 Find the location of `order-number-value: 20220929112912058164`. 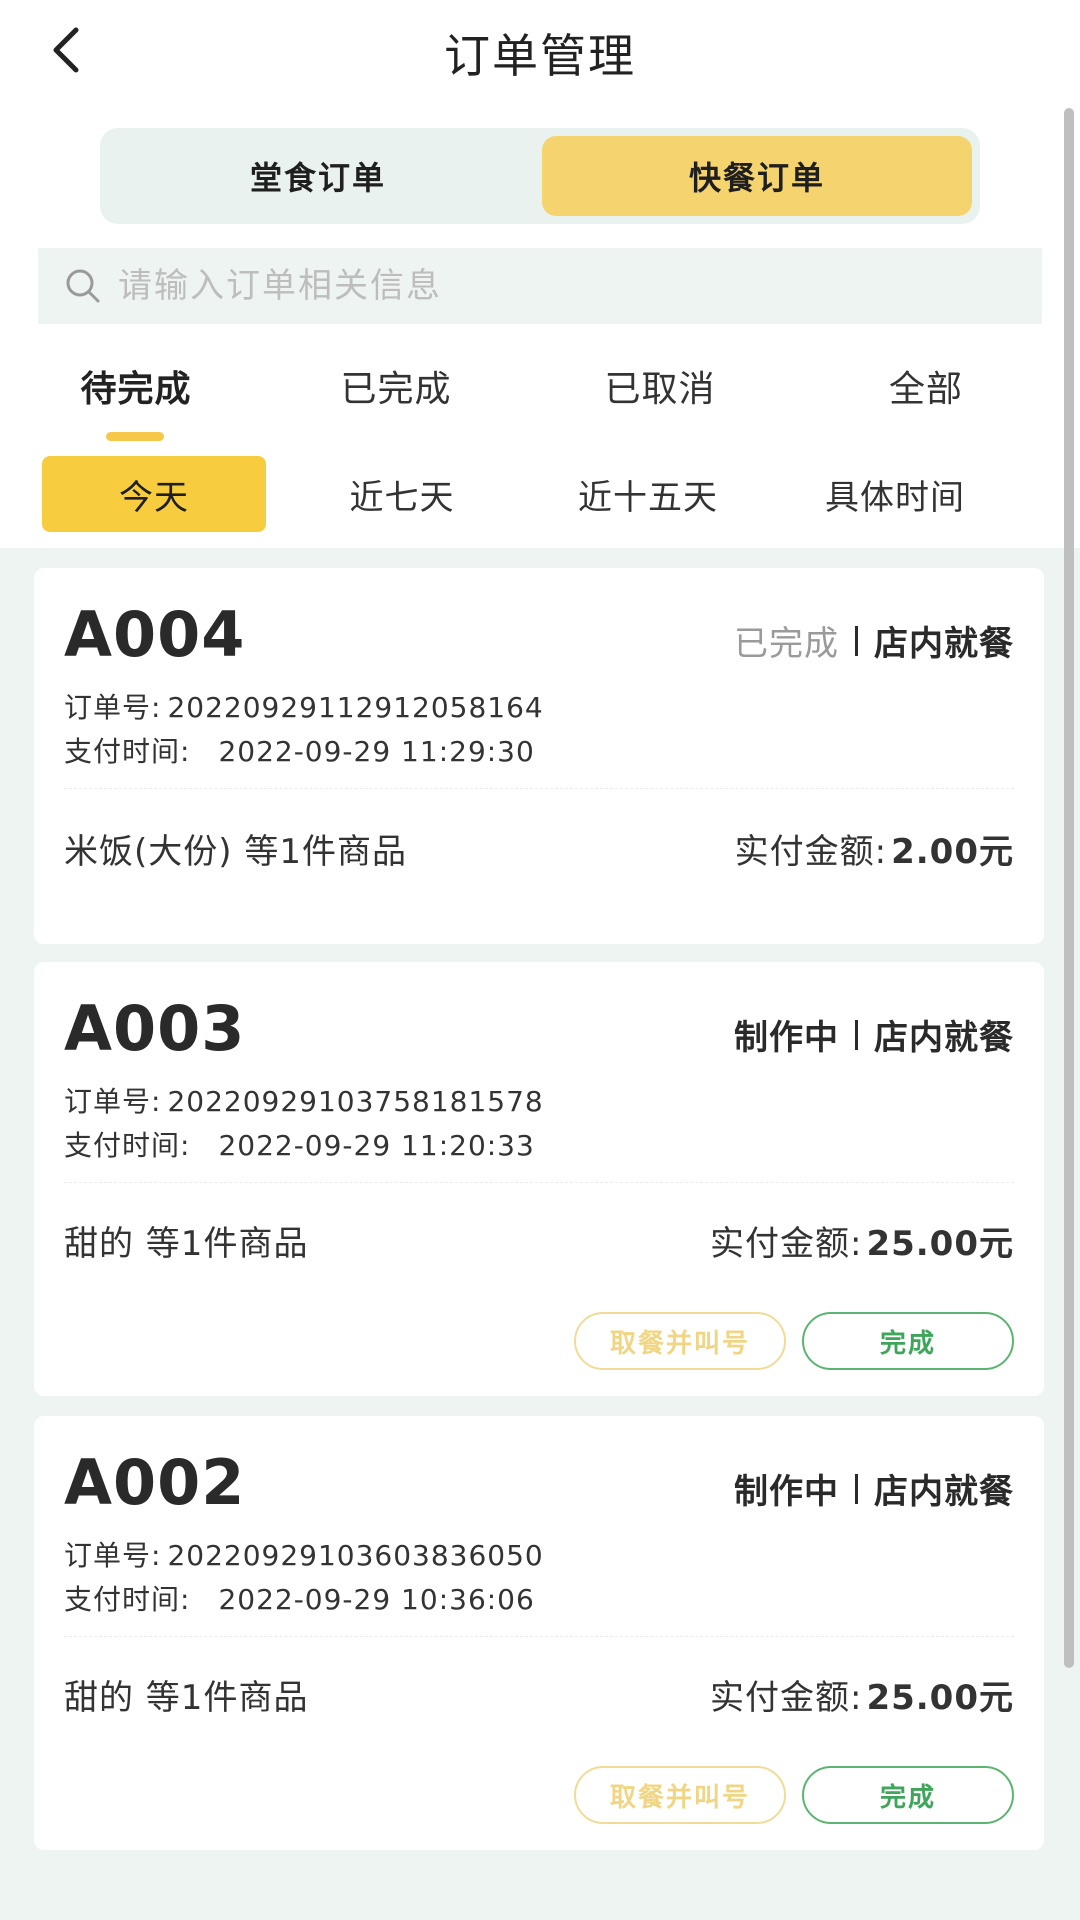

order-number-value: 20220929112912058164 is located at coordinates (355, 707).